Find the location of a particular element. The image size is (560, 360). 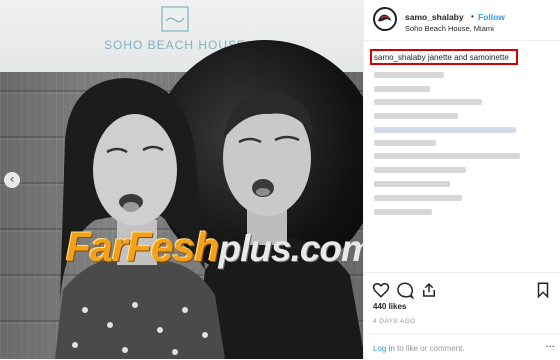

post-footer: Log in to like or comment. ··· is located at coordinates (462, 346).